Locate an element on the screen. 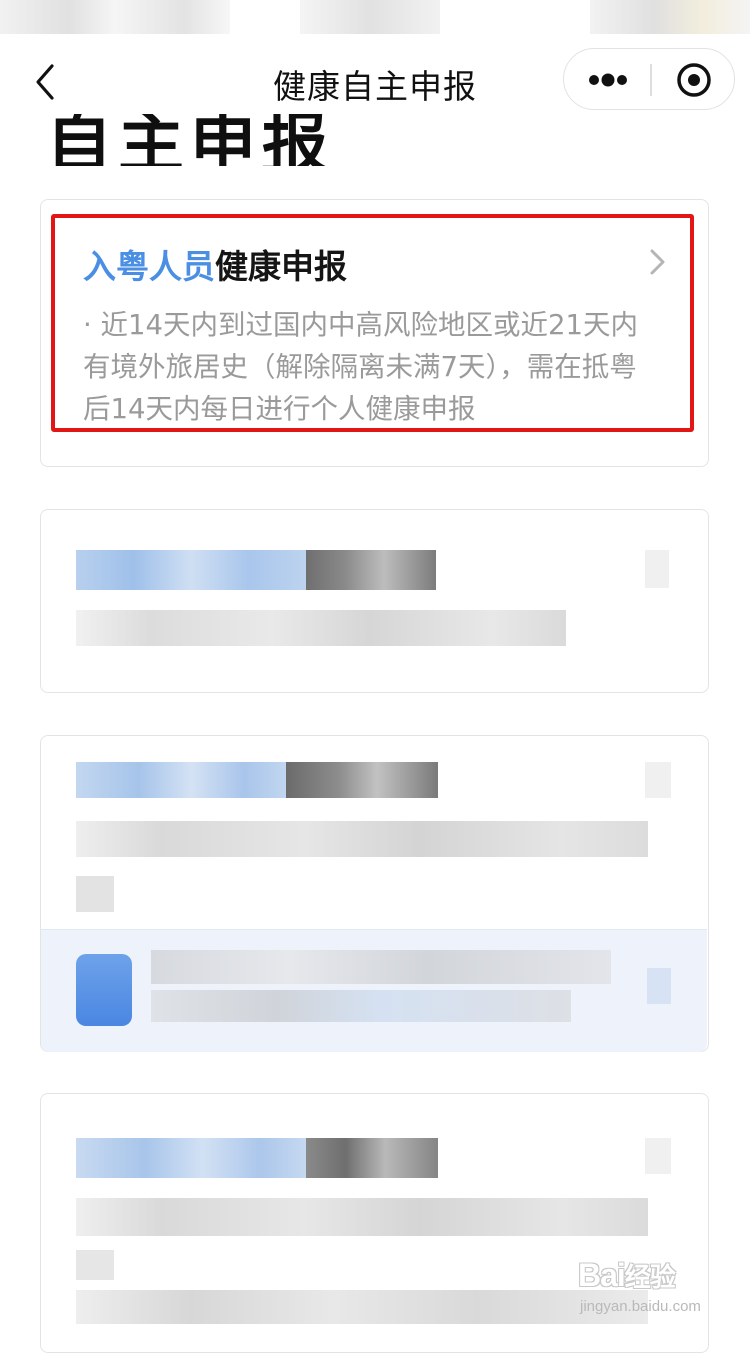 The image size is (750, 1353). mini-program-capsule is located at coordinates (649, 79).